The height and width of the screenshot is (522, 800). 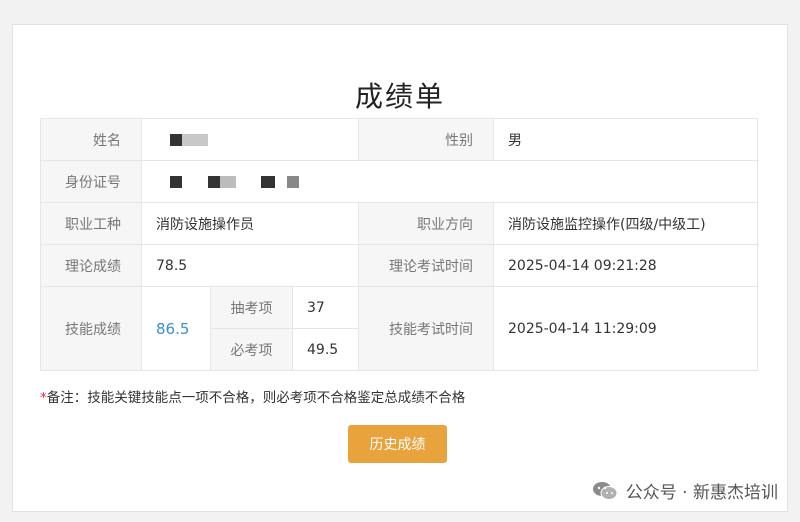 What do you see at coordinates (176, 139) in the screenshot?
I see `redacted-name` at bounding box center [176, 139].